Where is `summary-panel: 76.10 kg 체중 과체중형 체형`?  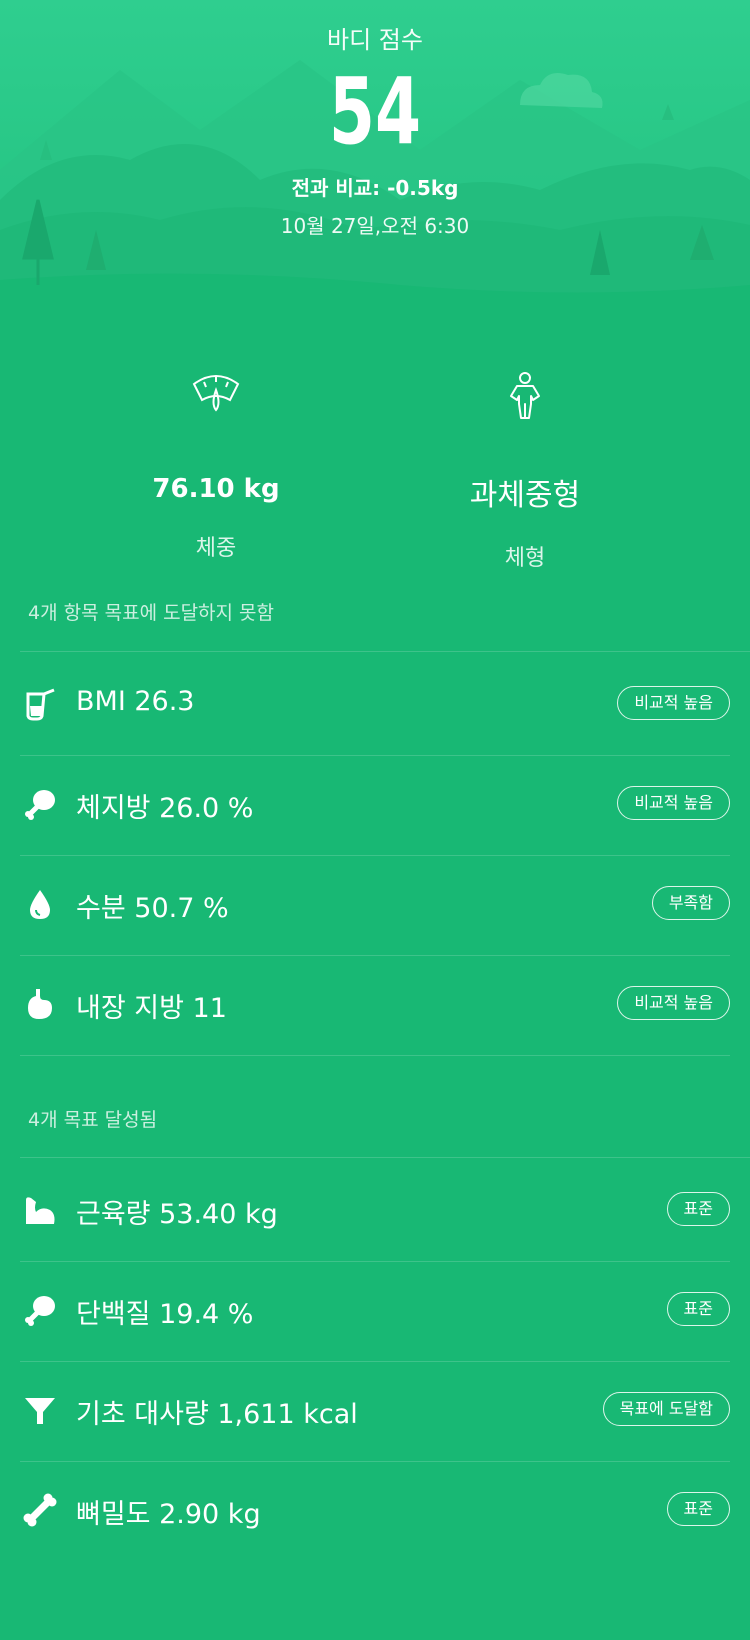
summary-panel: 76.10 kg 체중 과체중형 체형 is located at coordinates (375, 470).